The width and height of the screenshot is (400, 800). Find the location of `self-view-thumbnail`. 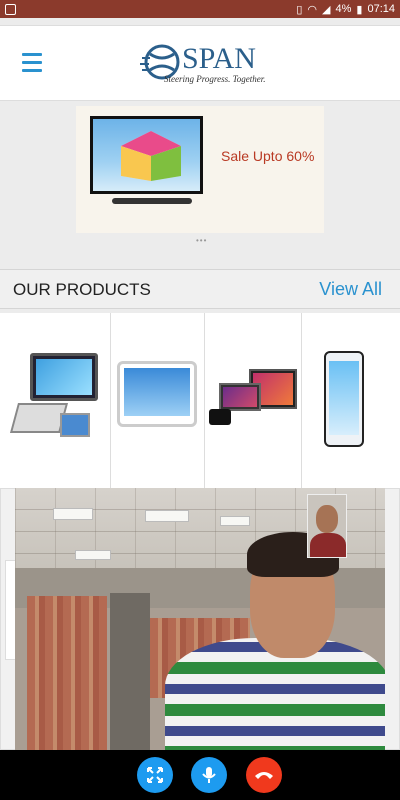

self-view-thumbnail is located at coordinates (327, 526).